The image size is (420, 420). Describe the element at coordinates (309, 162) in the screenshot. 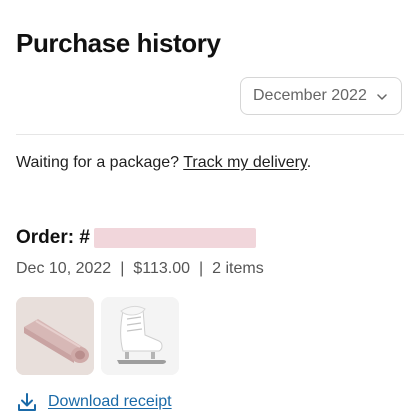

I see `delivery-notice-suffix: .` at that location.